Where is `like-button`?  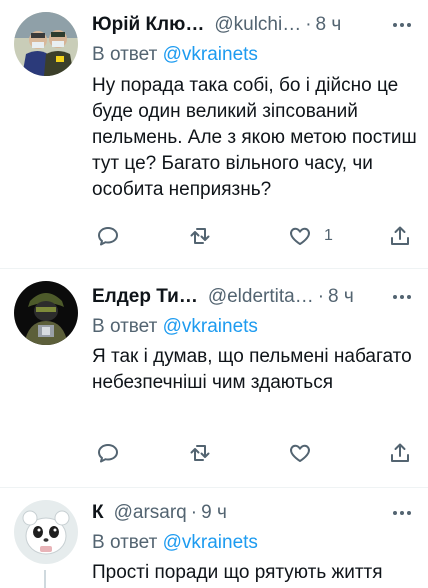 like-button is located at coordinates (306, 453).